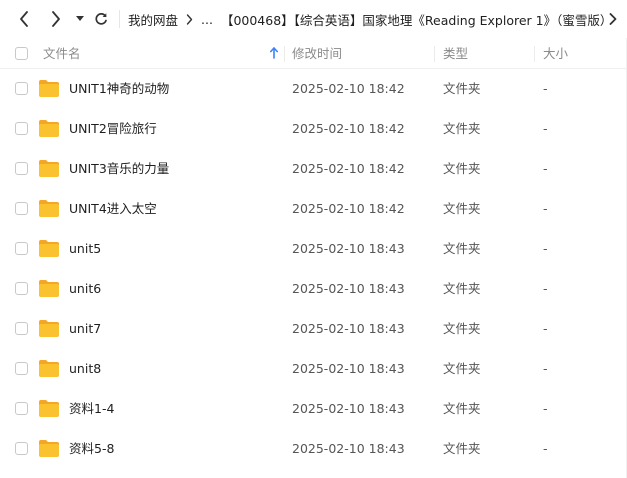 Image resolution: width=627 pixels, height=478 pixels. Describe the element at coordinates (555, 54) in the screenshot. I see `header-size: 大小` at that location.